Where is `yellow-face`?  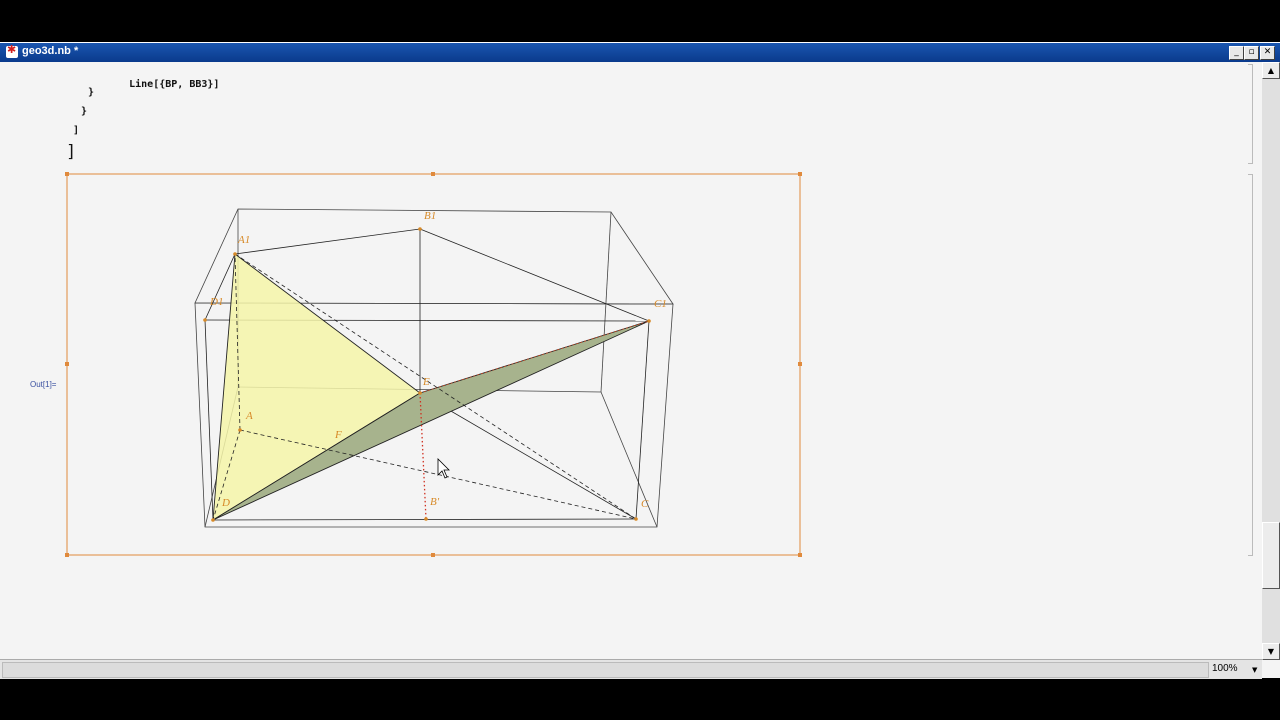 yellow-face is located at coordinates (316, 387).